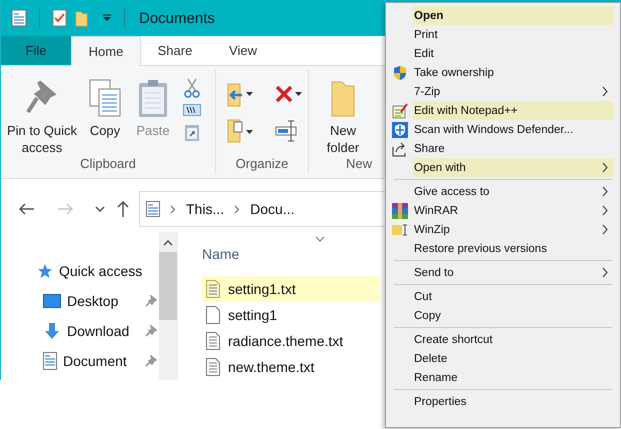 The width and height of the screenshot is (621, 429). What do you see at coordinates (177, 18) in the screenshot?
I see `window-title: Documents` at bounding box center [177, 18].